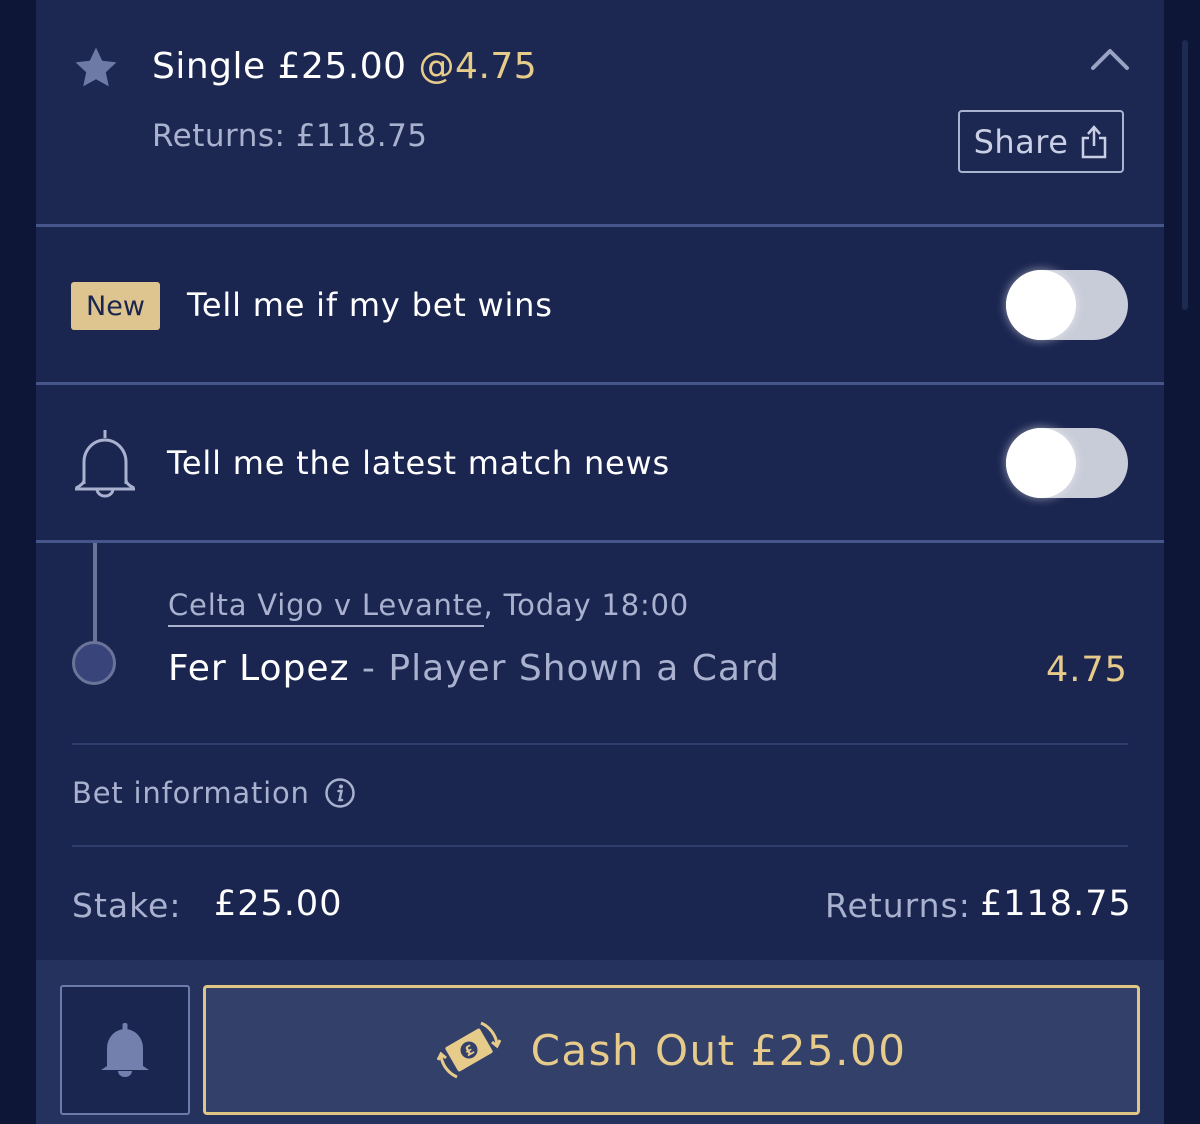  Describe the element at coordinates (1087, 670) in the screenshot. I see `selection-odds: 4.75` at that location.